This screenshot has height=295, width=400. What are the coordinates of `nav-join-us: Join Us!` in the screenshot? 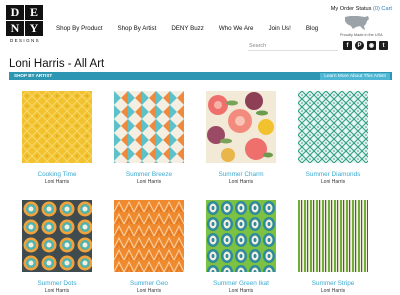 It's located at (280, 28).